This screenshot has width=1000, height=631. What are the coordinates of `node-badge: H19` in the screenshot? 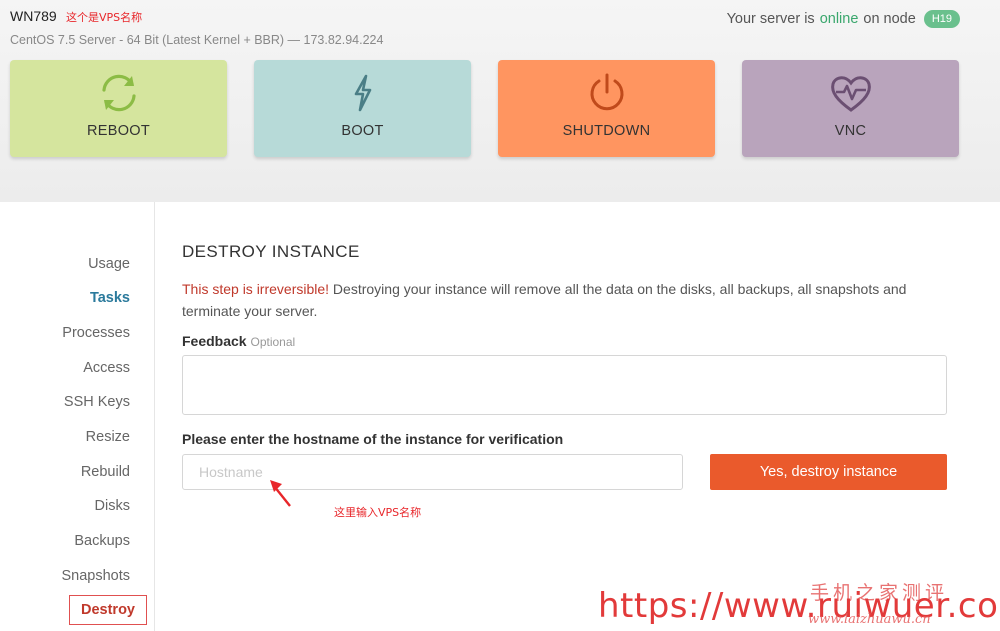 It's located at (941, 19).